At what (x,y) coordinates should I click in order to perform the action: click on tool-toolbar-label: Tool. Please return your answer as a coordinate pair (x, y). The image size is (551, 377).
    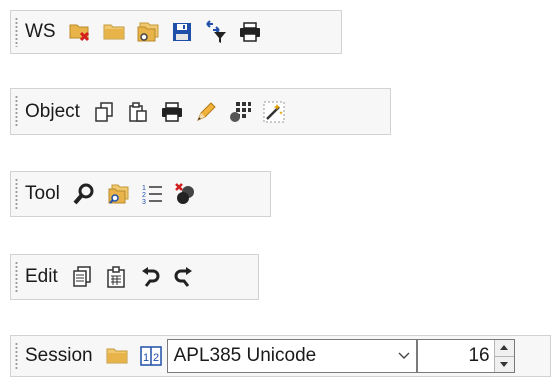
    Looking at the image, I should click on (42, 193).